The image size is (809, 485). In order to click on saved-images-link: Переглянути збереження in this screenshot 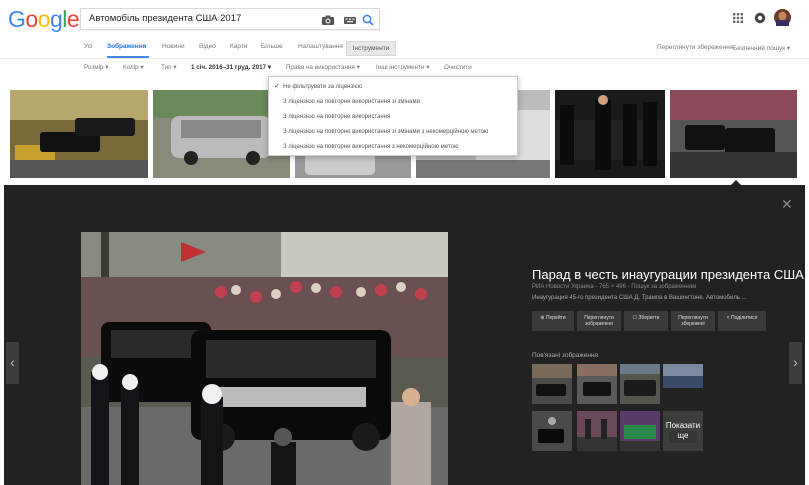, I will do `click(695, 47)`.